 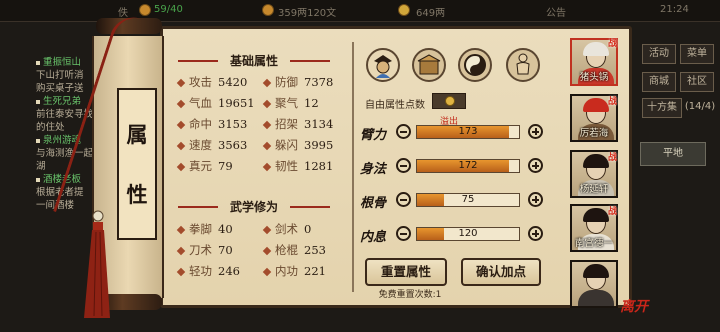 What do you see at coordinates (286, 229) in the screenshot?
I see `skill-sword: 剑术 0` at bounding box center [286, 229].